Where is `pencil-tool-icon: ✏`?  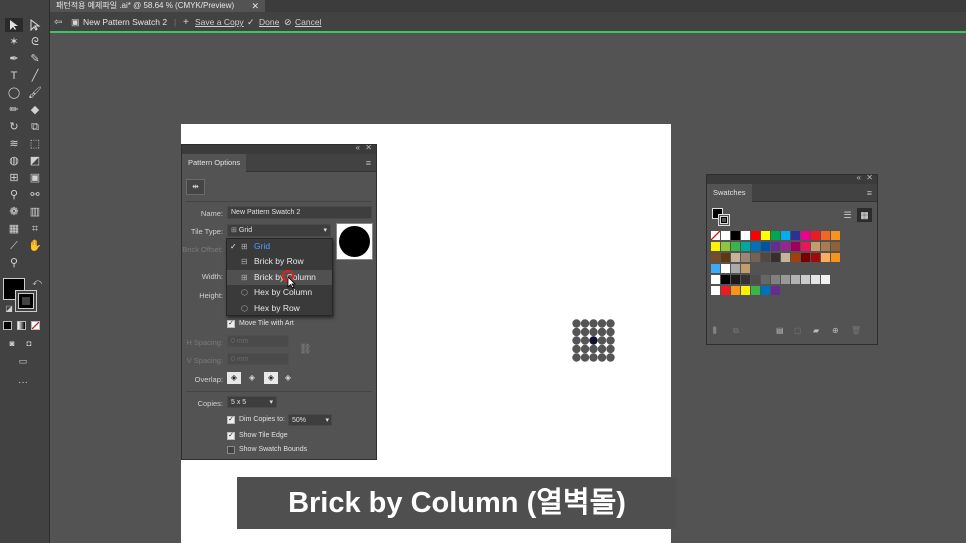 pencil-tool-icon: ✏ is located at coordinates (14, 110).